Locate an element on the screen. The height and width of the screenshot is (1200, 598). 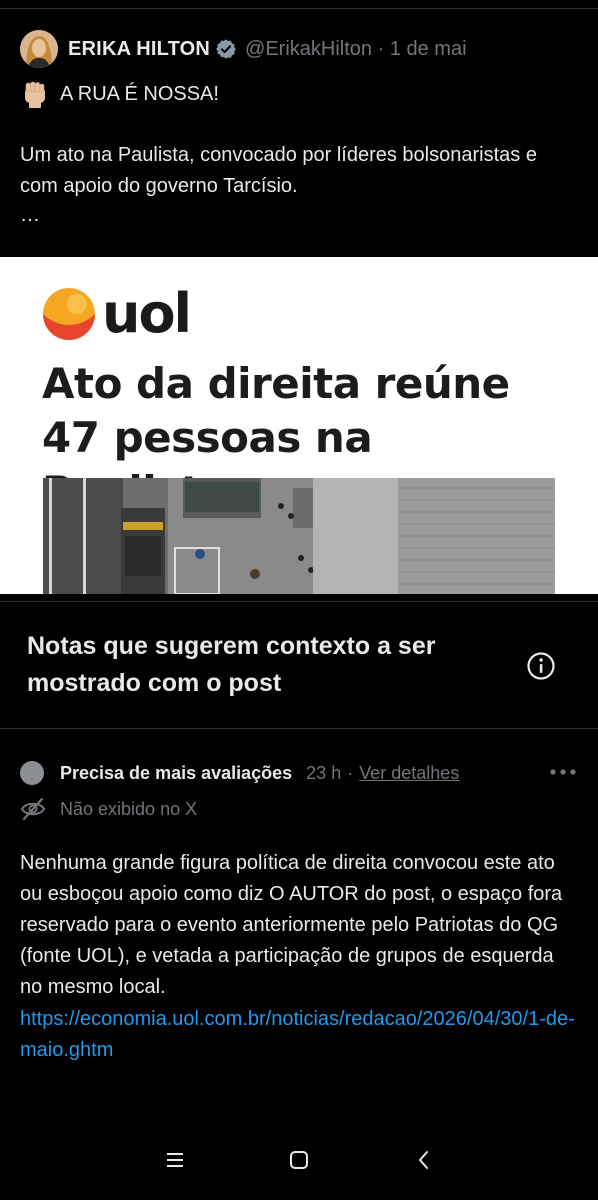
note-status: Precisa de mais avaliações is located at coordinates (176, 772).